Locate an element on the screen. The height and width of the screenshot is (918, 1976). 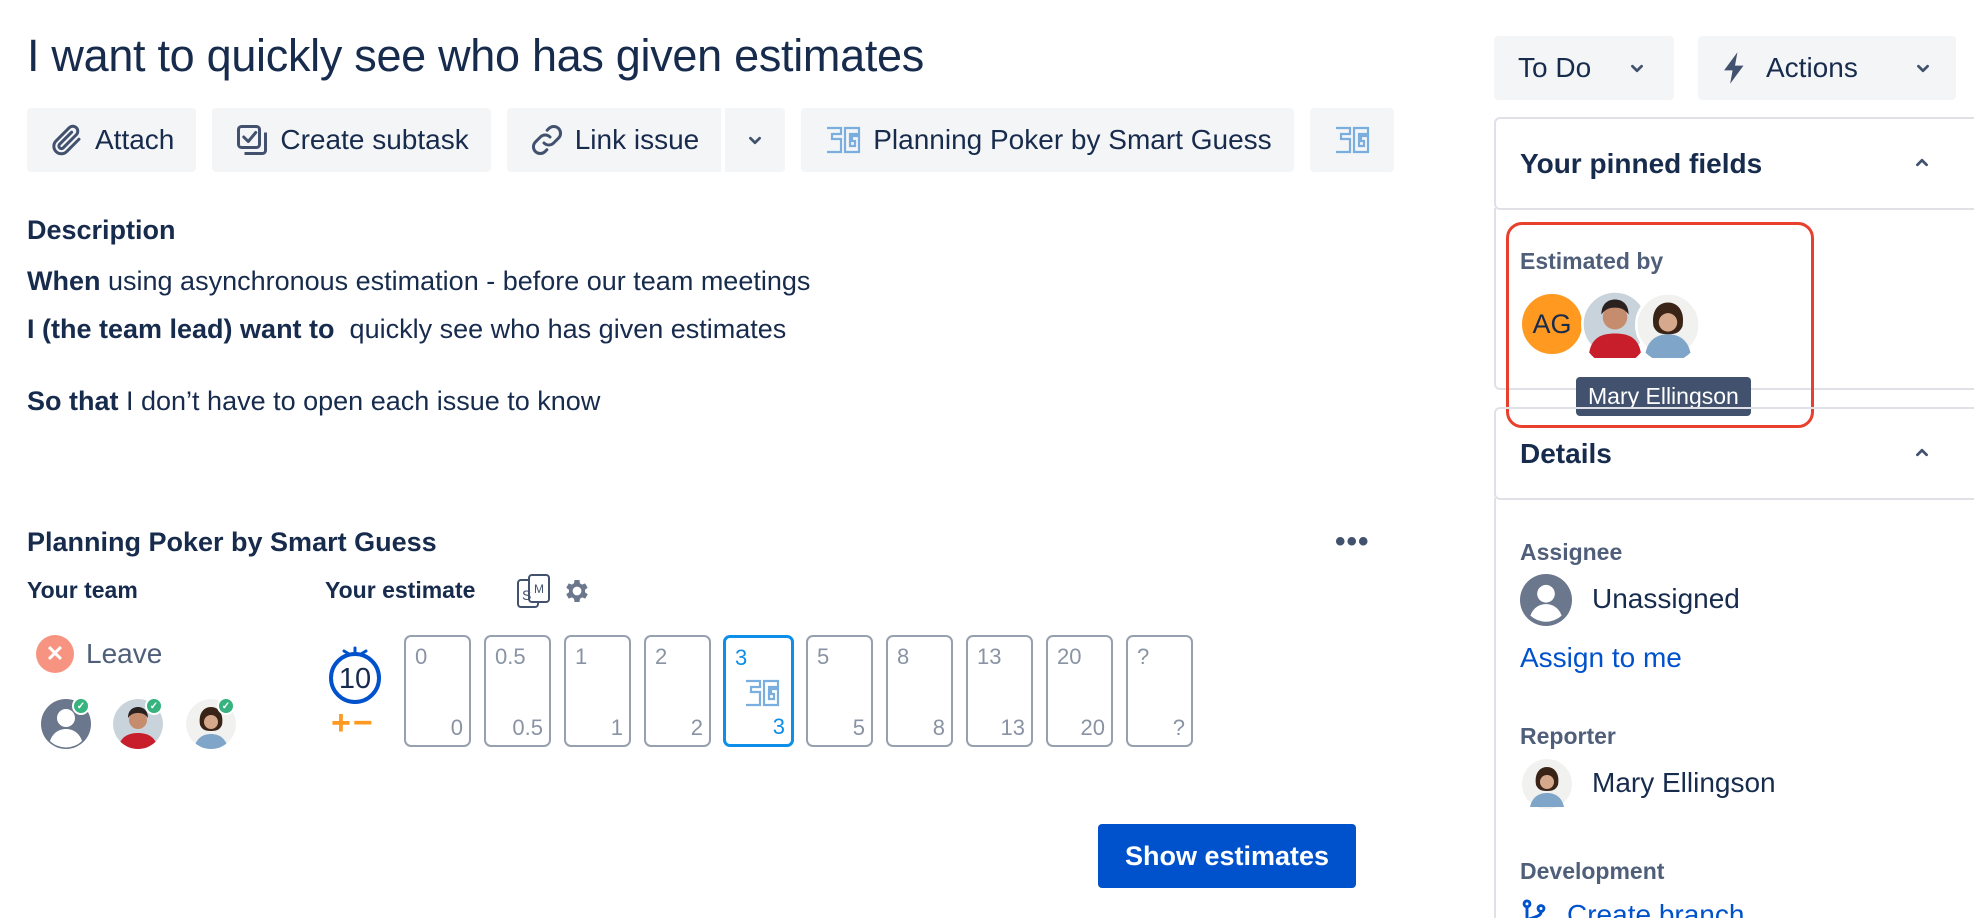
create-subtask-label: Create subtask is located at coordinates (374, 139).